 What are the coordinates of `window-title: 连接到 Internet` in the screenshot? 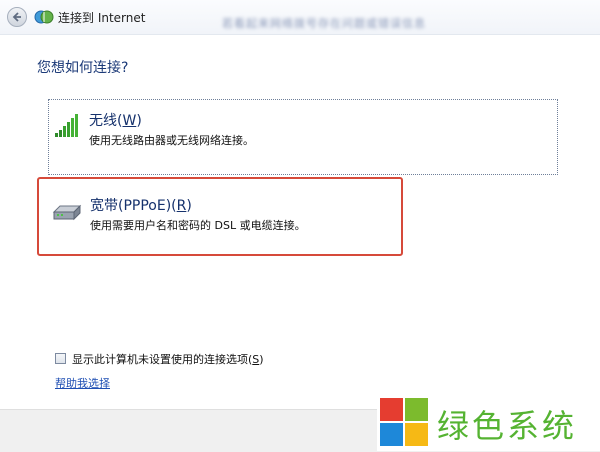 It's located at (102, 18).